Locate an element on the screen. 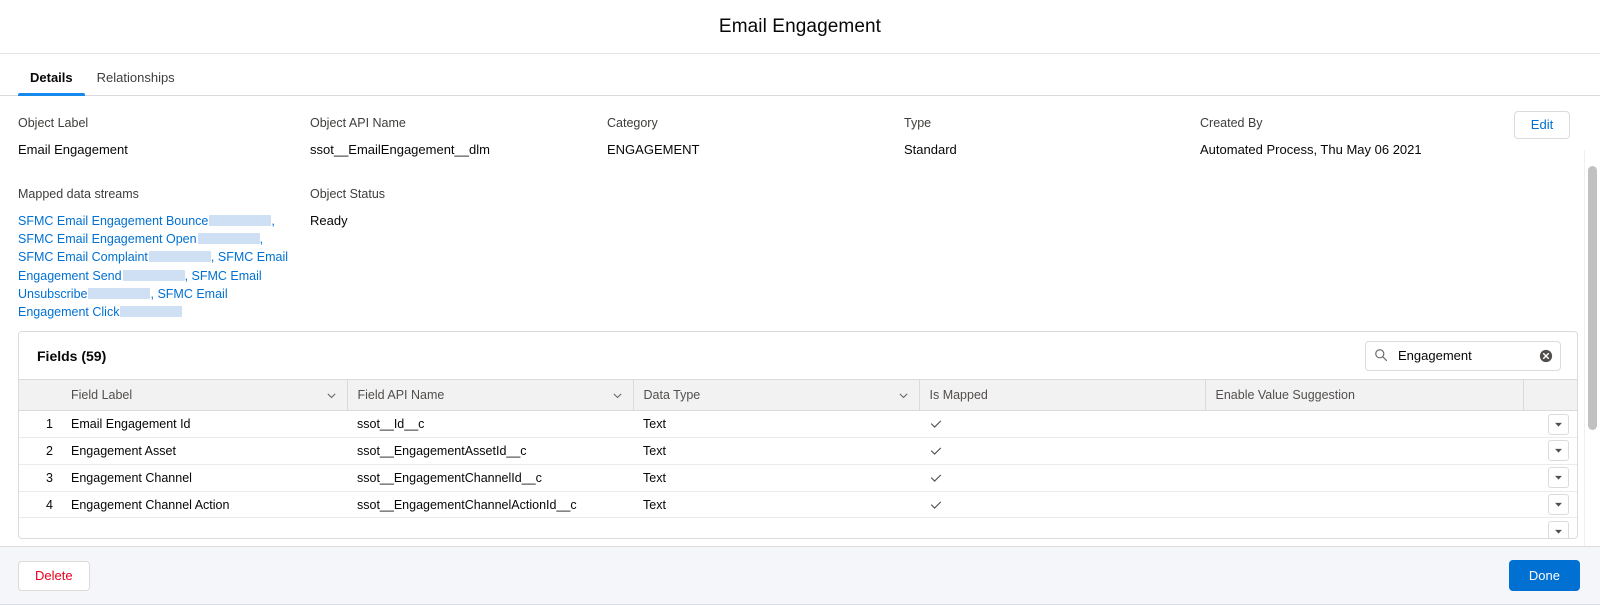 This screenshot has height=605, width=1600. tab-details-label: Details is located at coordinates (51, 77).